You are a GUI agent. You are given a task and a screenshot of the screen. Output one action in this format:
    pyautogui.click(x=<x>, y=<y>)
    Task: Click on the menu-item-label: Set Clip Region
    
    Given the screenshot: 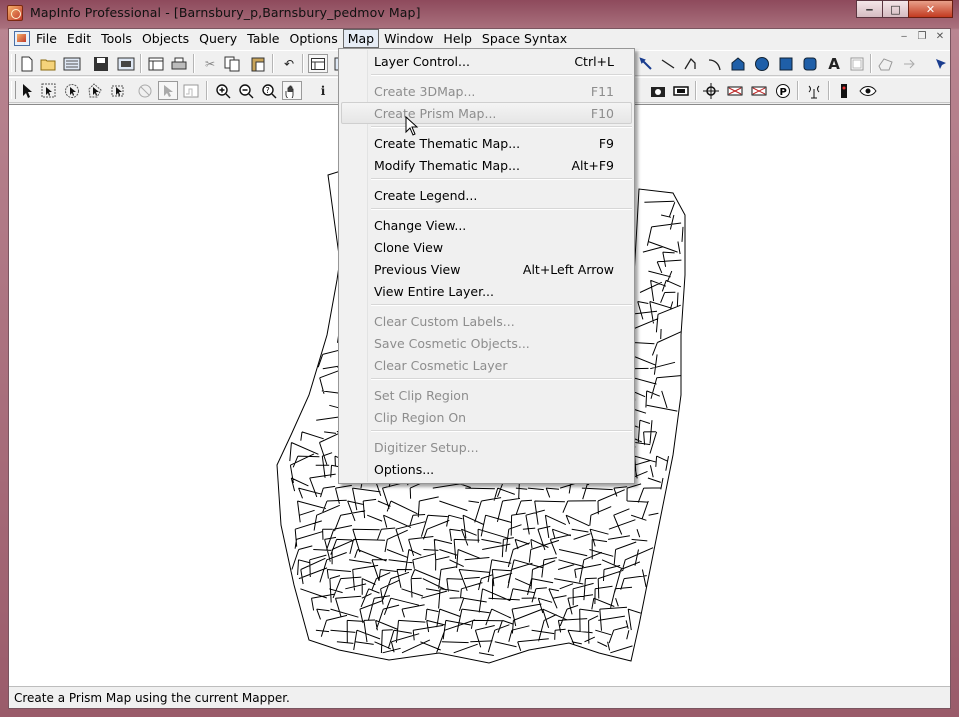 What is the action you would take?
    pyautogui.click(x=421, y=395)
    